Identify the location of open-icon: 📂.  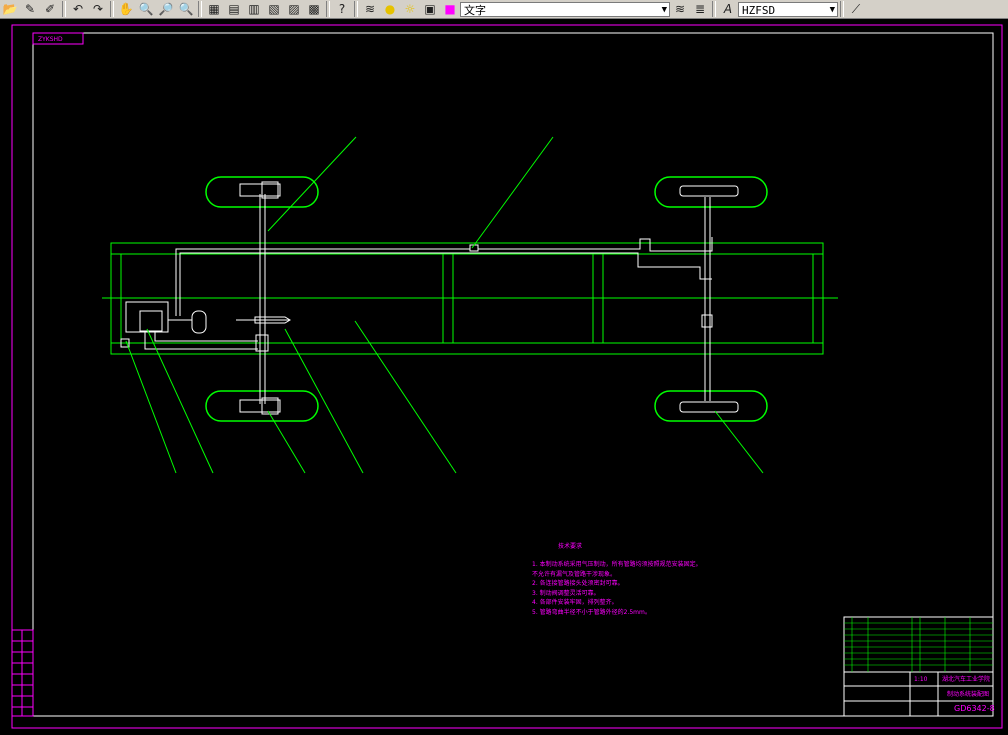
(10, 9).